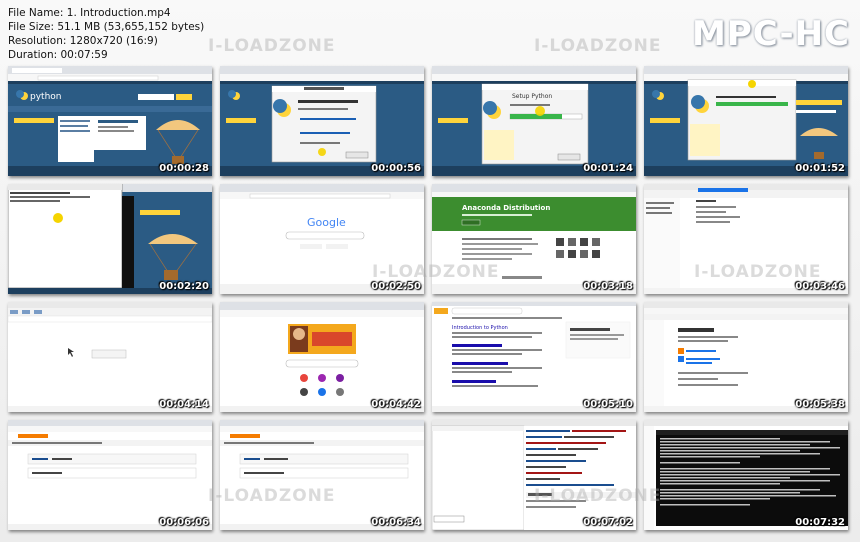 The height and width of the screenshot is (542, 860). I want to click on thumbnail: 00:00:56, so click(322, 121).